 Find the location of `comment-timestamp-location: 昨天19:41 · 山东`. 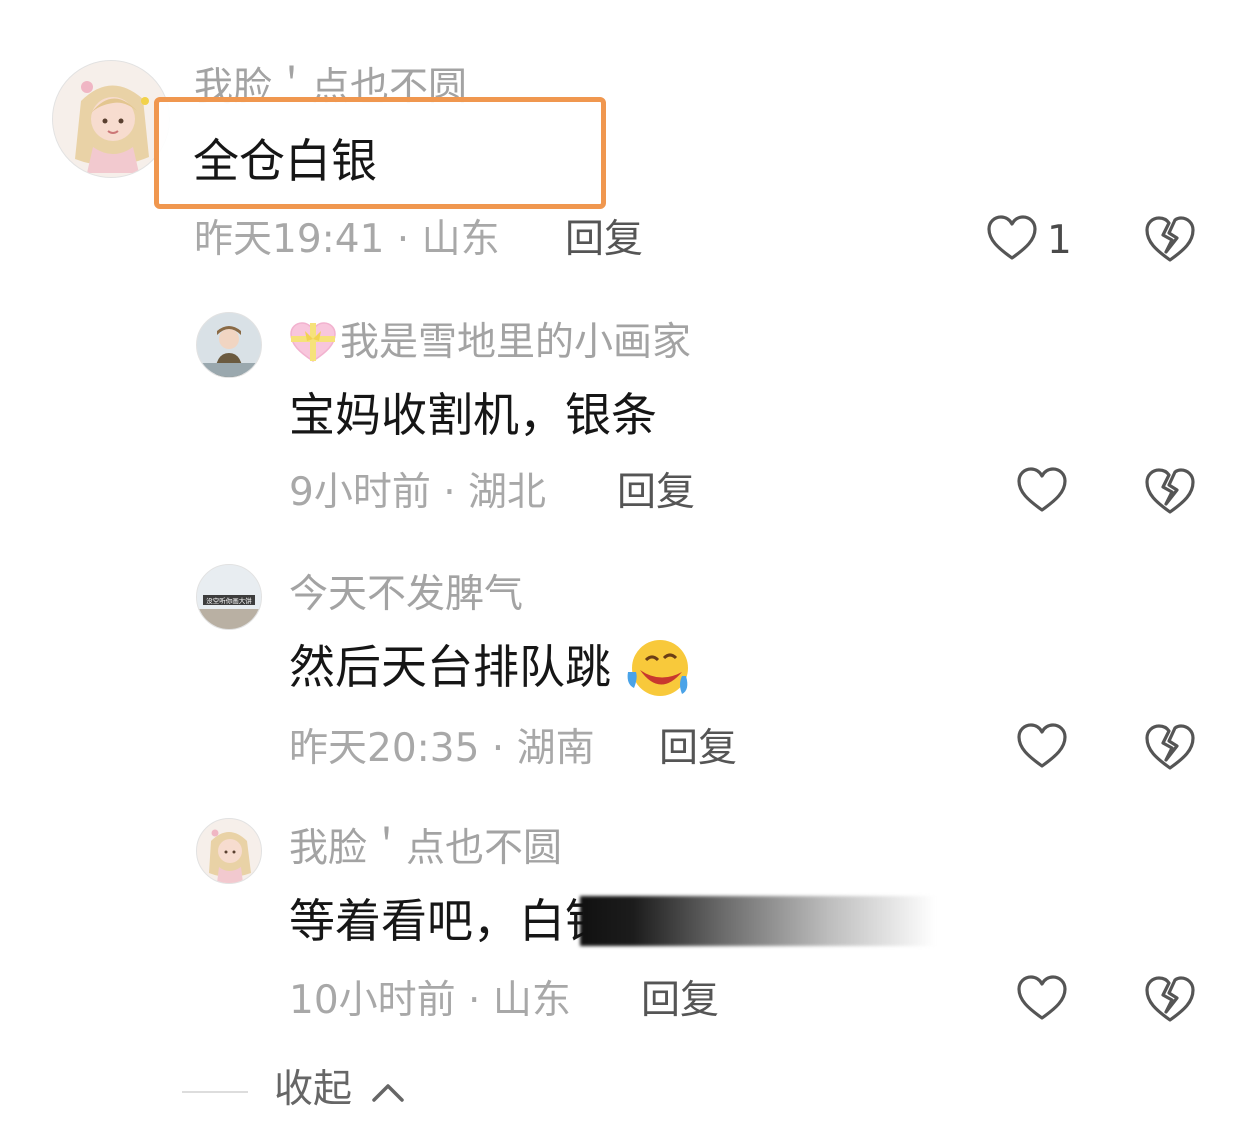

comment-timestamp-location: 昨天19:41 · 山东 is located at coordinates (347, 239).